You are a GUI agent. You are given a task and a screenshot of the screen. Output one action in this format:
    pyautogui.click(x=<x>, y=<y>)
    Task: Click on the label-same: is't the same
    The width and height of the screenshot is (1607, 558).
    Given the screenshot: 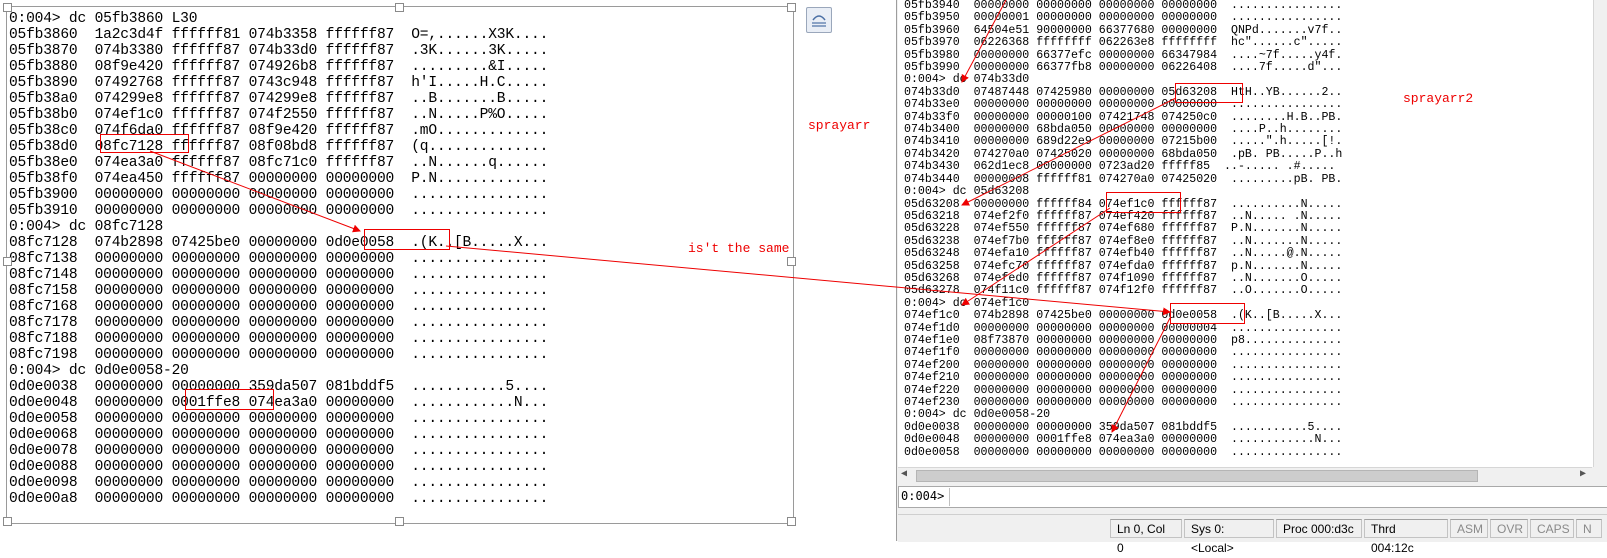 What is the action you would take?
    pyautogui.click(x=739, y=248)
    